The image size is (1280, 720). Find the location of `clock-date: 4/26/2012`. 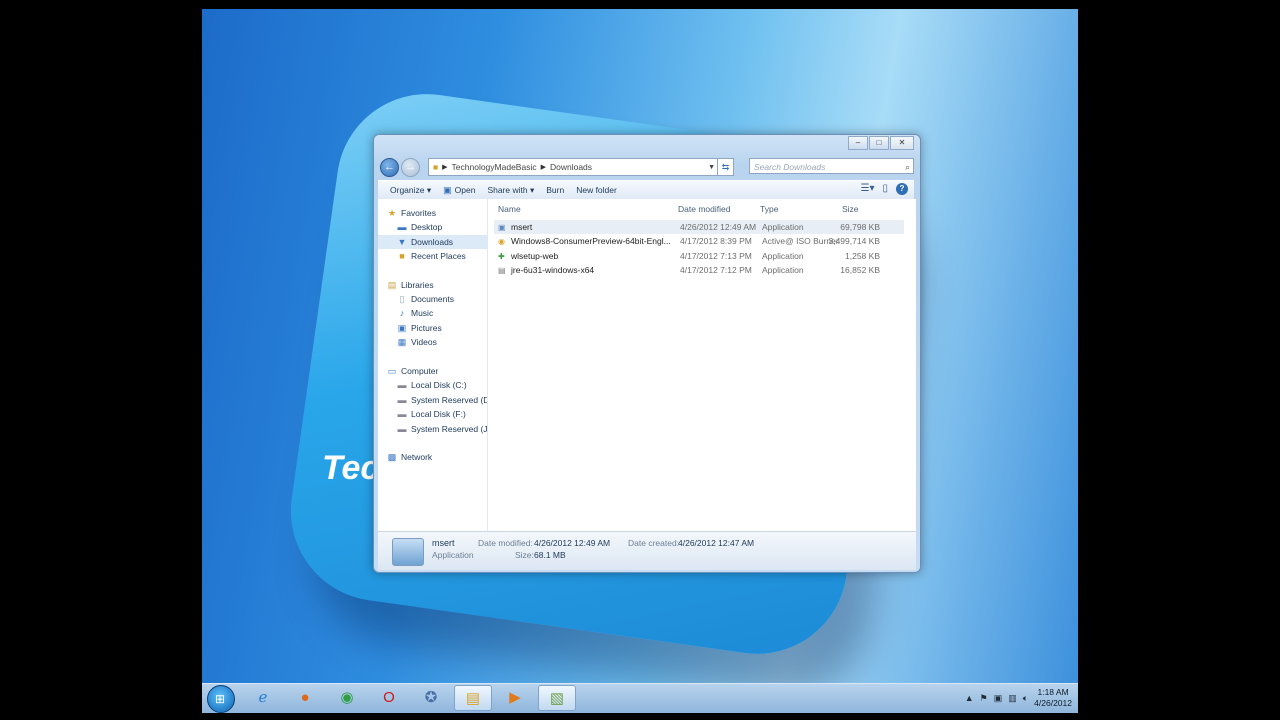

clock-date: 4/26/2012 is located at coordinates (1053, 703).